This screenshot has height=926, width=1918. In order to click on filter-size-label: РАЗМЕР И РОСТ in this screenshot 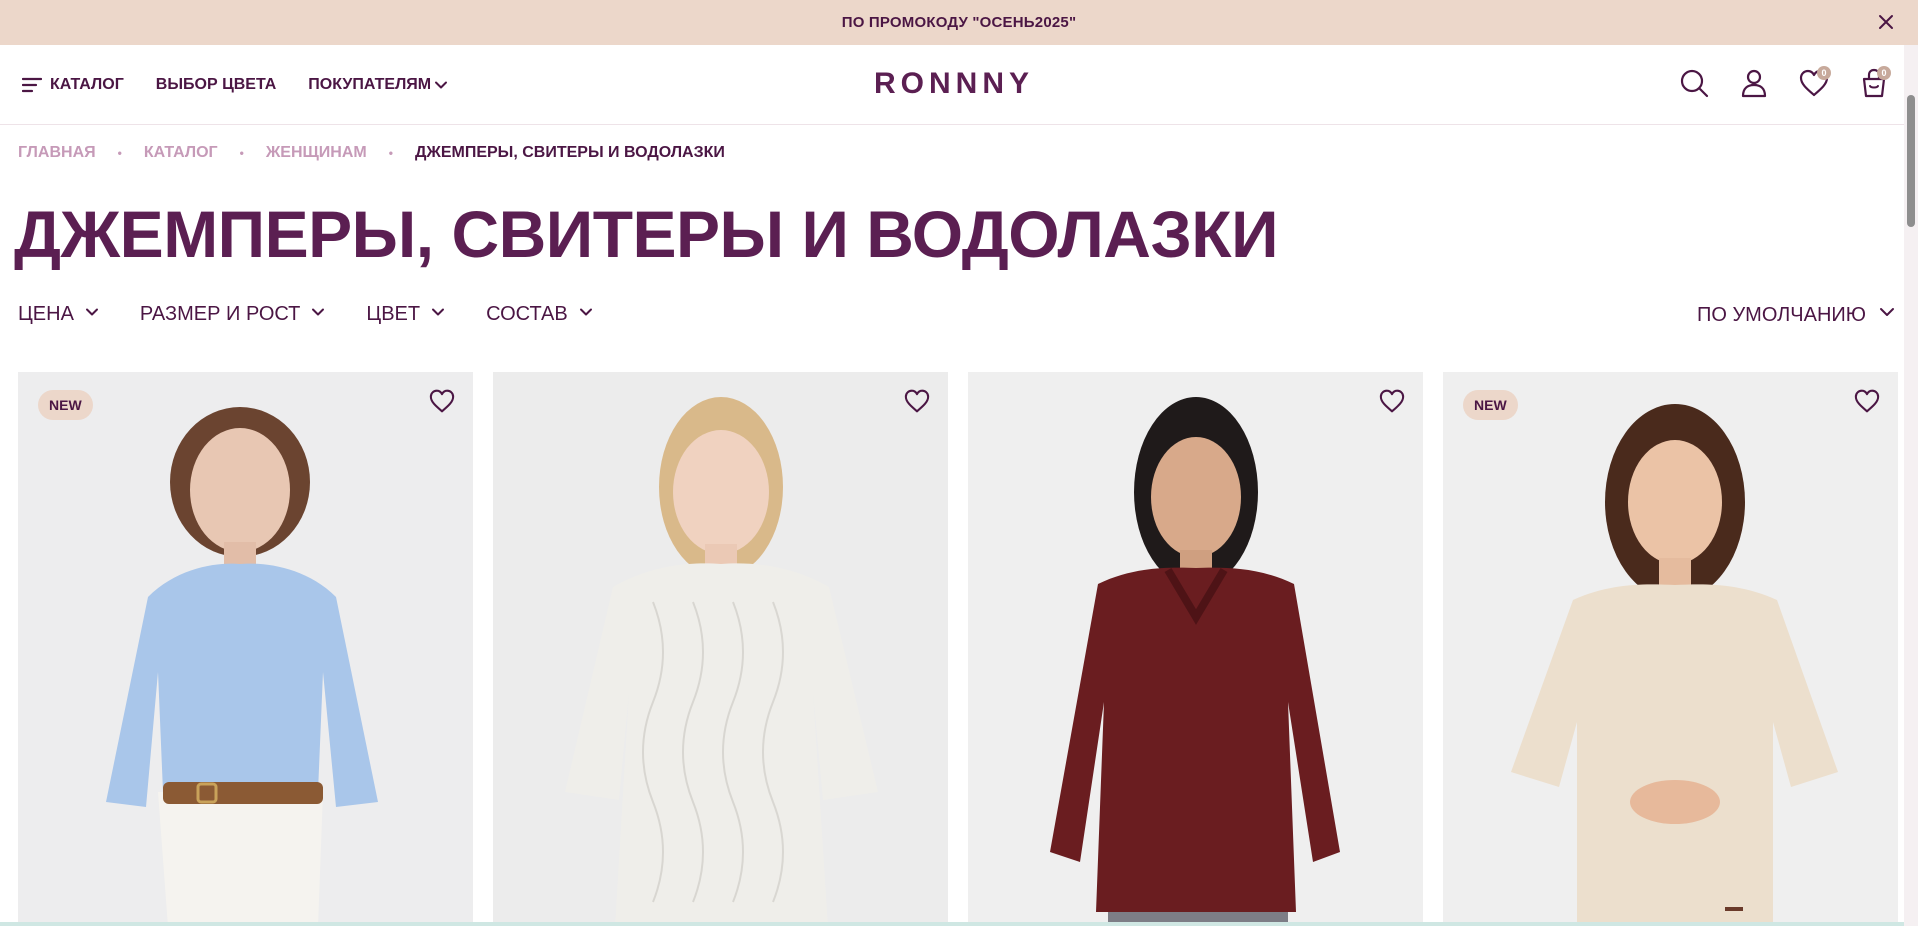, I will do `click(220, 314)`.